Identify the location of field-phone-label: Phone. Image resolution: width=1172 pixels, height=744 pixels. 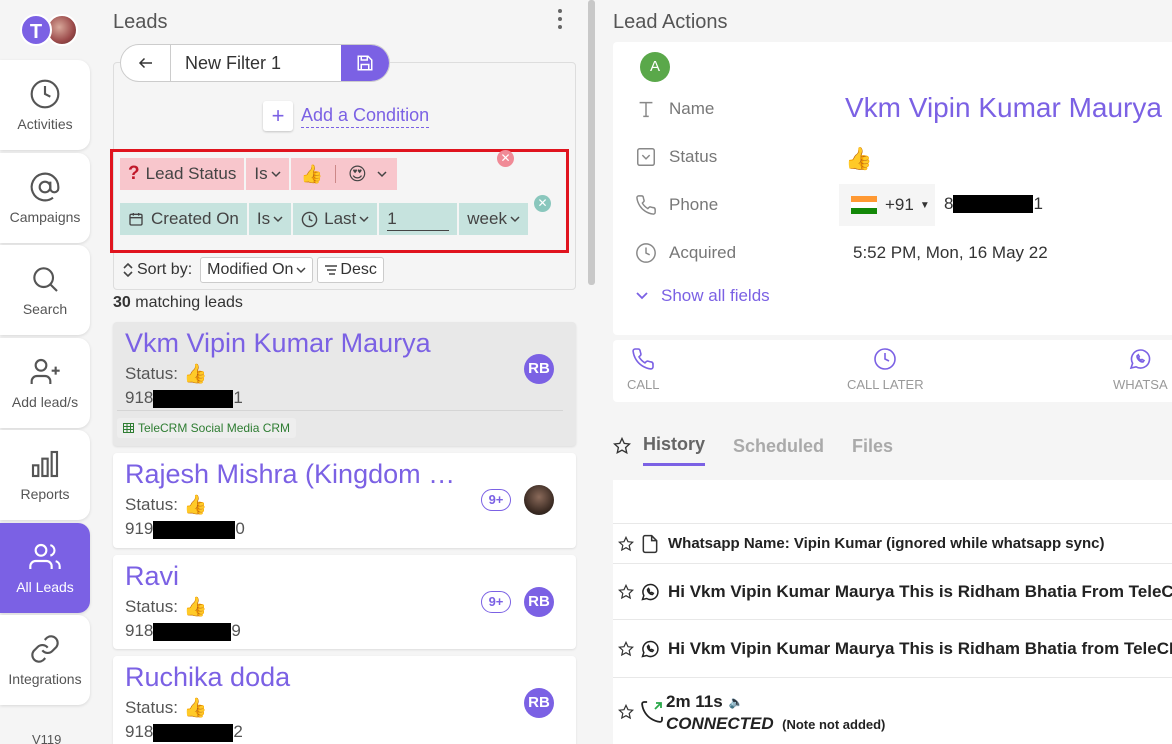
(676, 205).